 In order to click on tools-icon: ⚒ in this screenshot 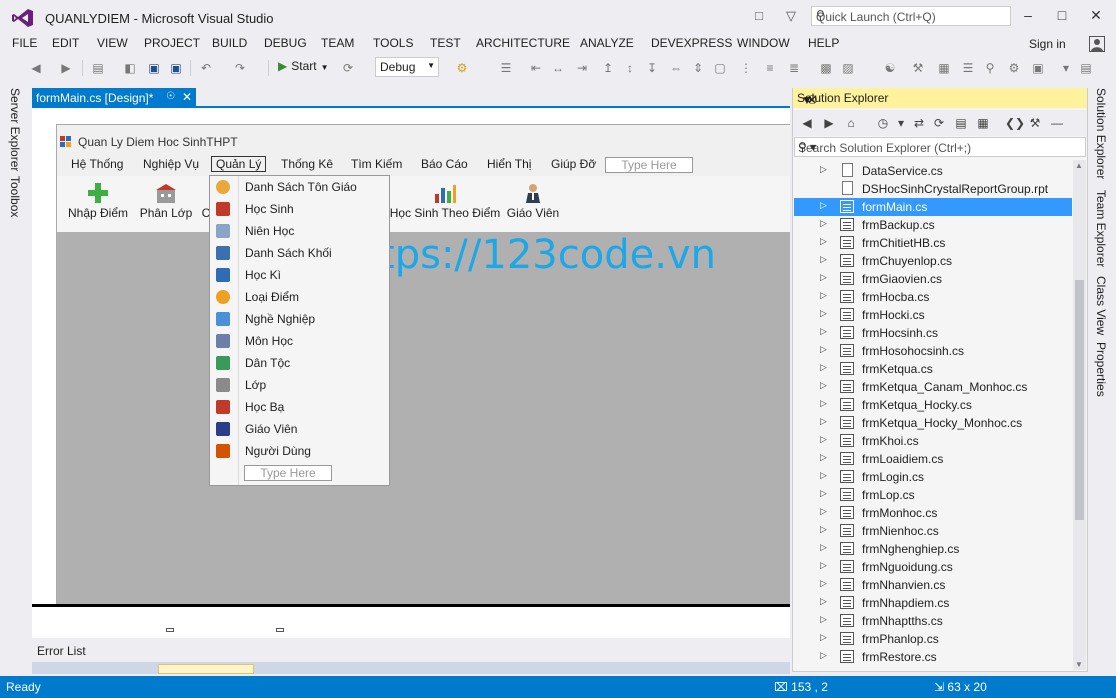, I will do `click(918, 68)`.